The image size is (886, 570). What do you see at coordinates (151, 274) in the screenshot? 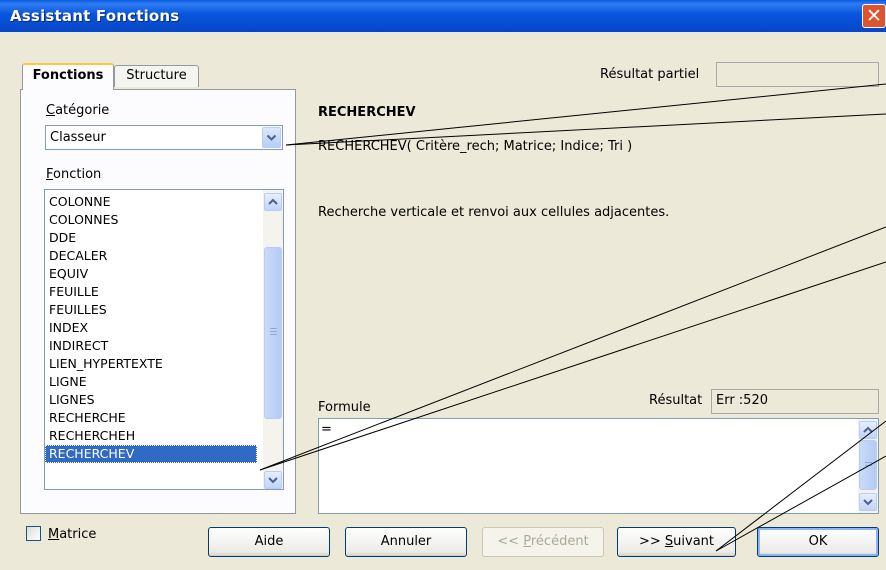
I see `list-item: EQUIV` at bounding box center [151, 274].